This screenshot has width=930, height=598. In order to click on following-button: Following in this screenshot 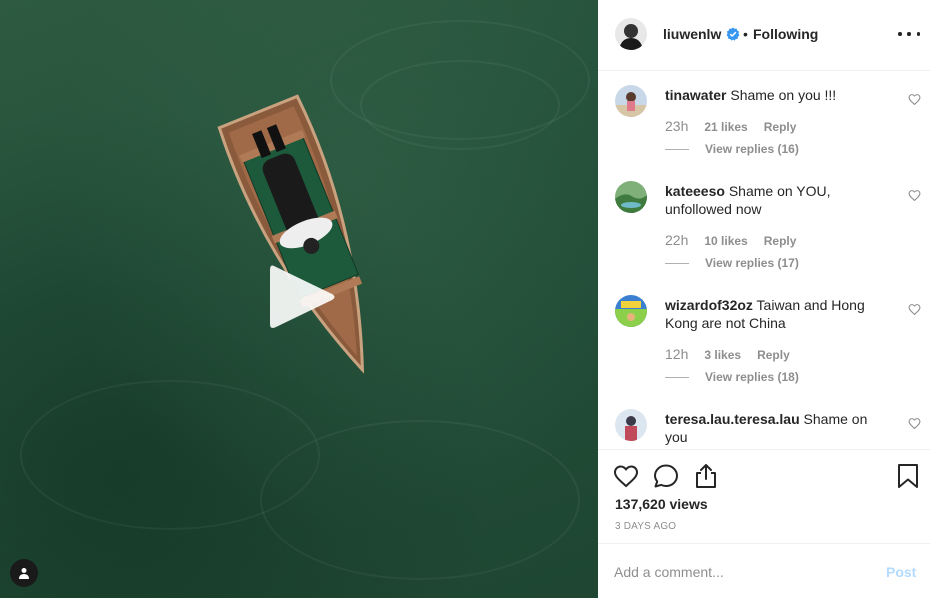, I will do `click(785, 34)`.